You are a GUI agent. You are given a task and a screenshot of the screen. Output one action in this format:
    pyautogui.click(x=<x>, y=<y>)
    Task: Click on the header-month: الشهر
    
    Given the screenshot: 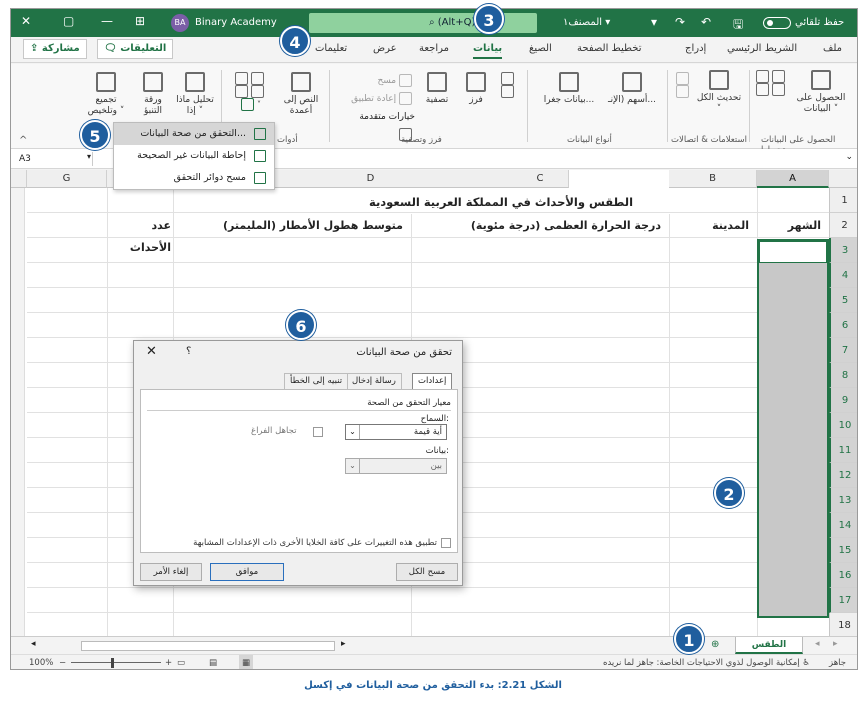 What is the action you would take?
    pyautogui.click(x=793, y=227)
    